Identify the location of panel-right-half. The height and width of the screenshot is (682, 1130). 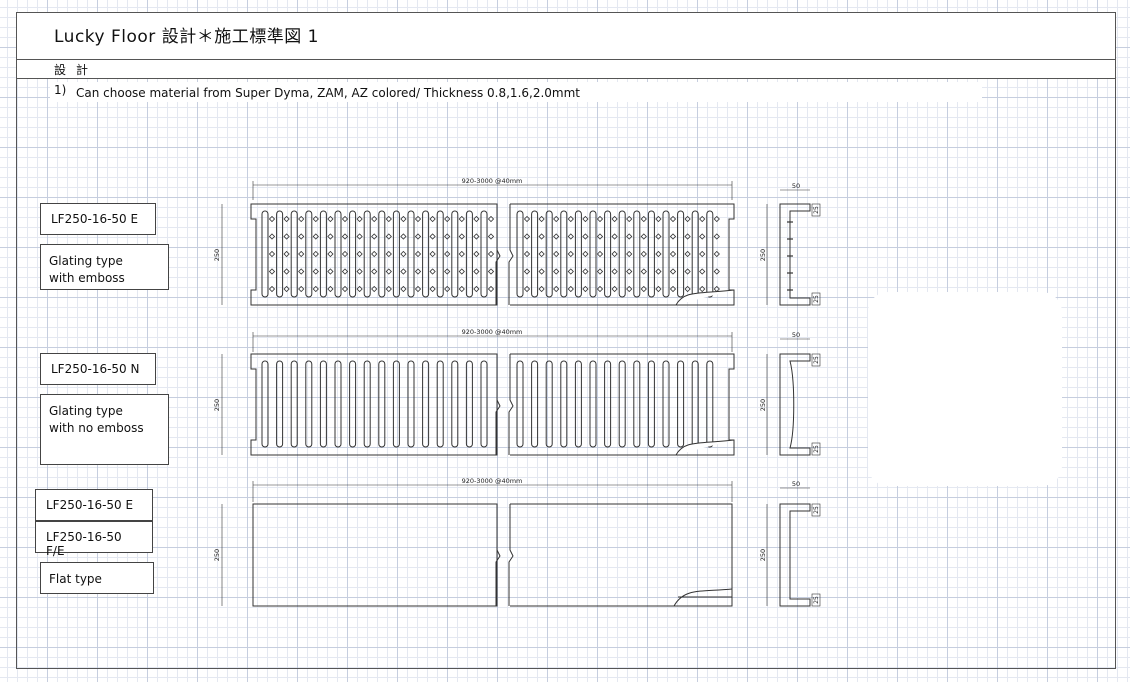
(621, 555).